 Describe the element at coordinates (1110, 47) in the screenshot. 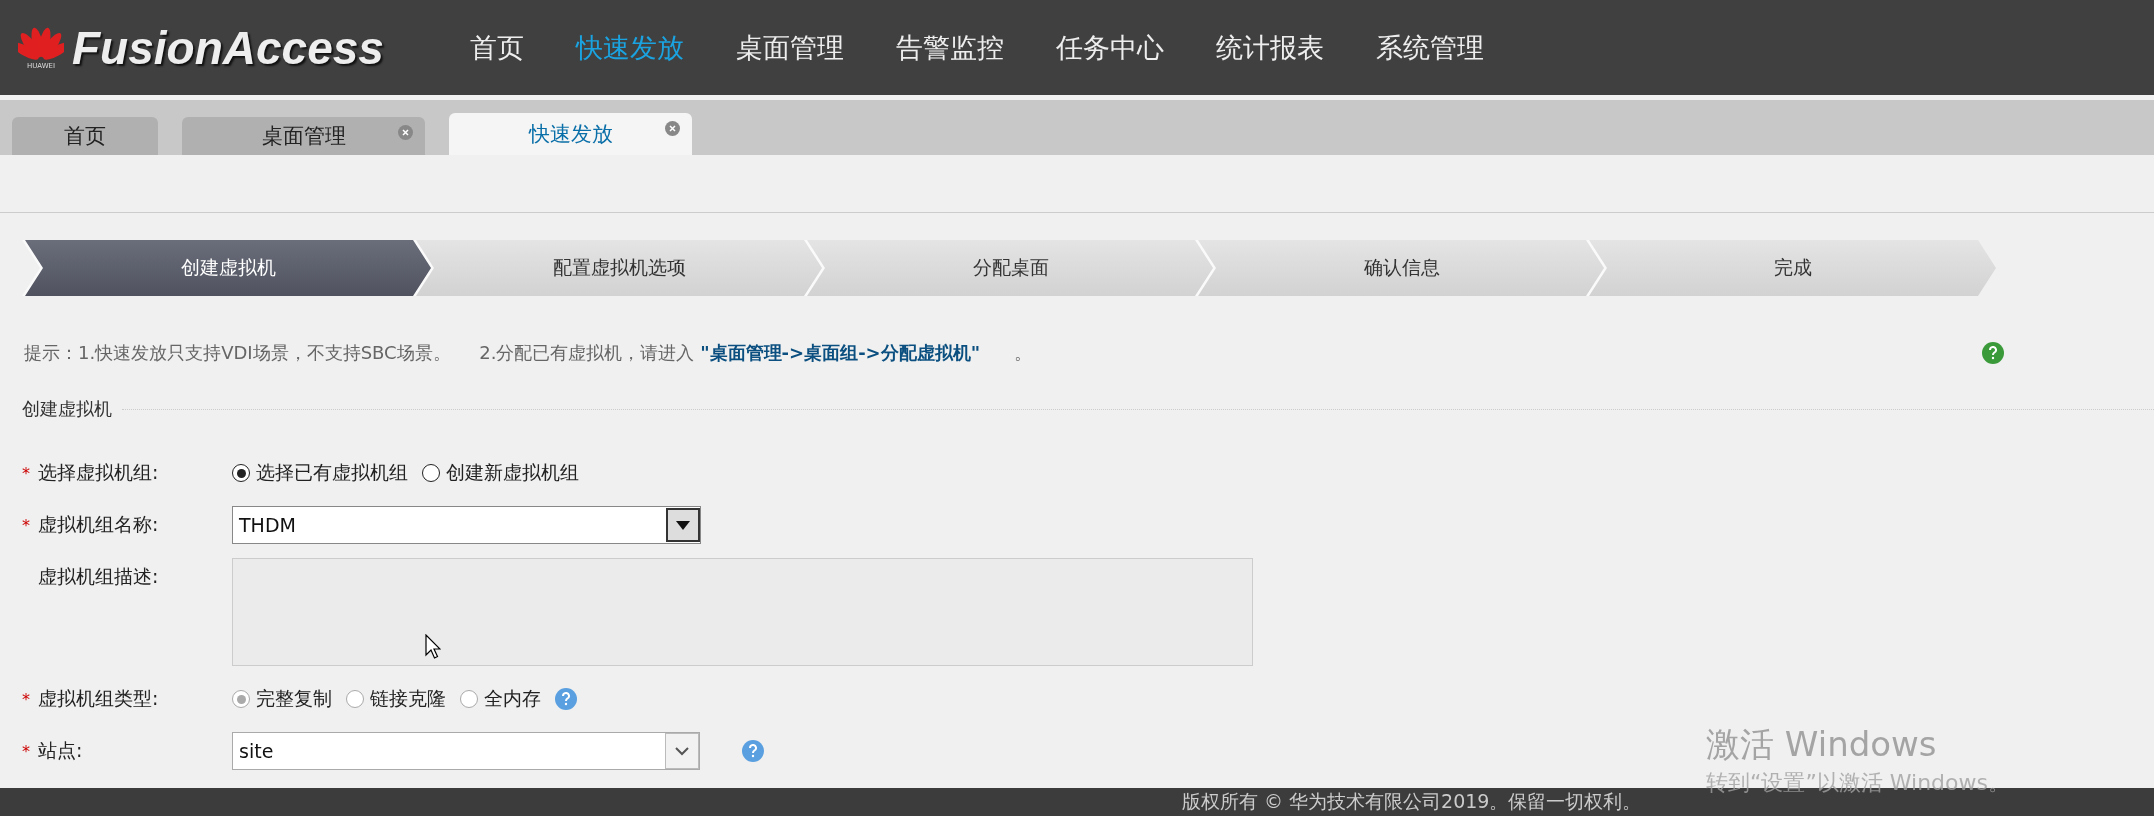

I see `nav-link: 任务中心` at that location.